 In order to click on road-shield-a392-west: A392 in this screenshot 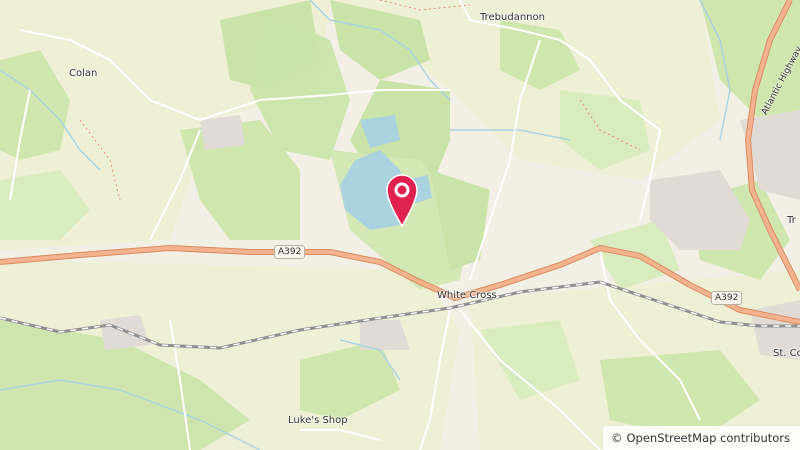, I will do `click(290, 252)`.